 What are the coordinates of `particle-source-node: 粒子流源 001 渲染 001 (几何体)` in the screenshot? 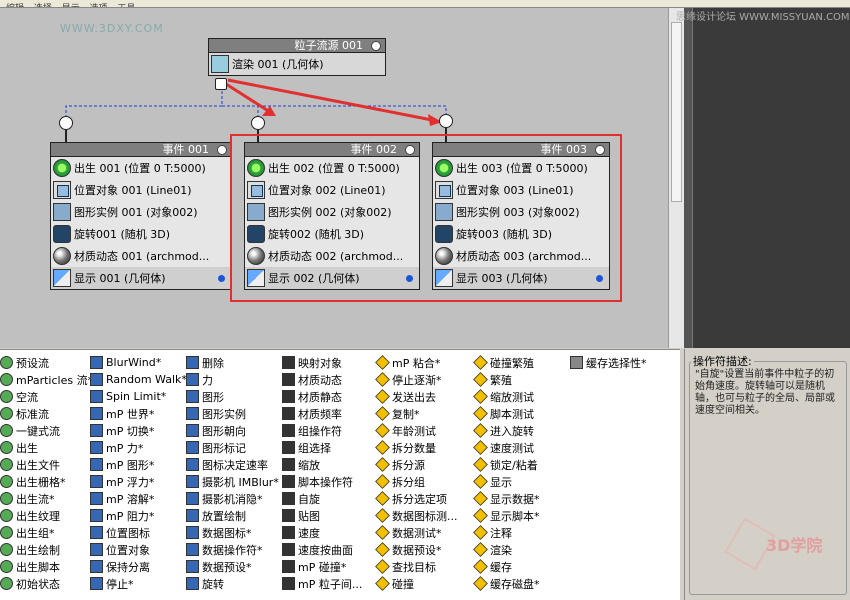 It's located at (297, 57).